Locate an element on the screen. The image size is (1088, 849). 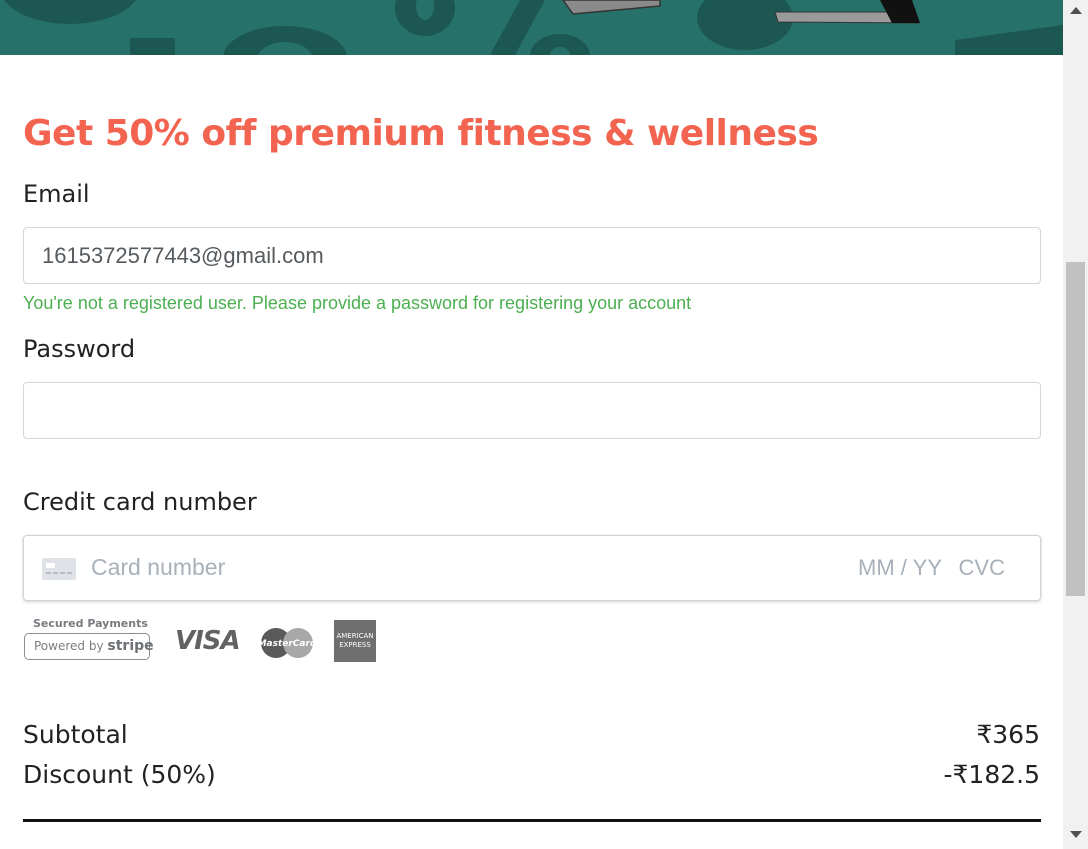
powered-by-text: Powered by is located at coordinates (69, 646).